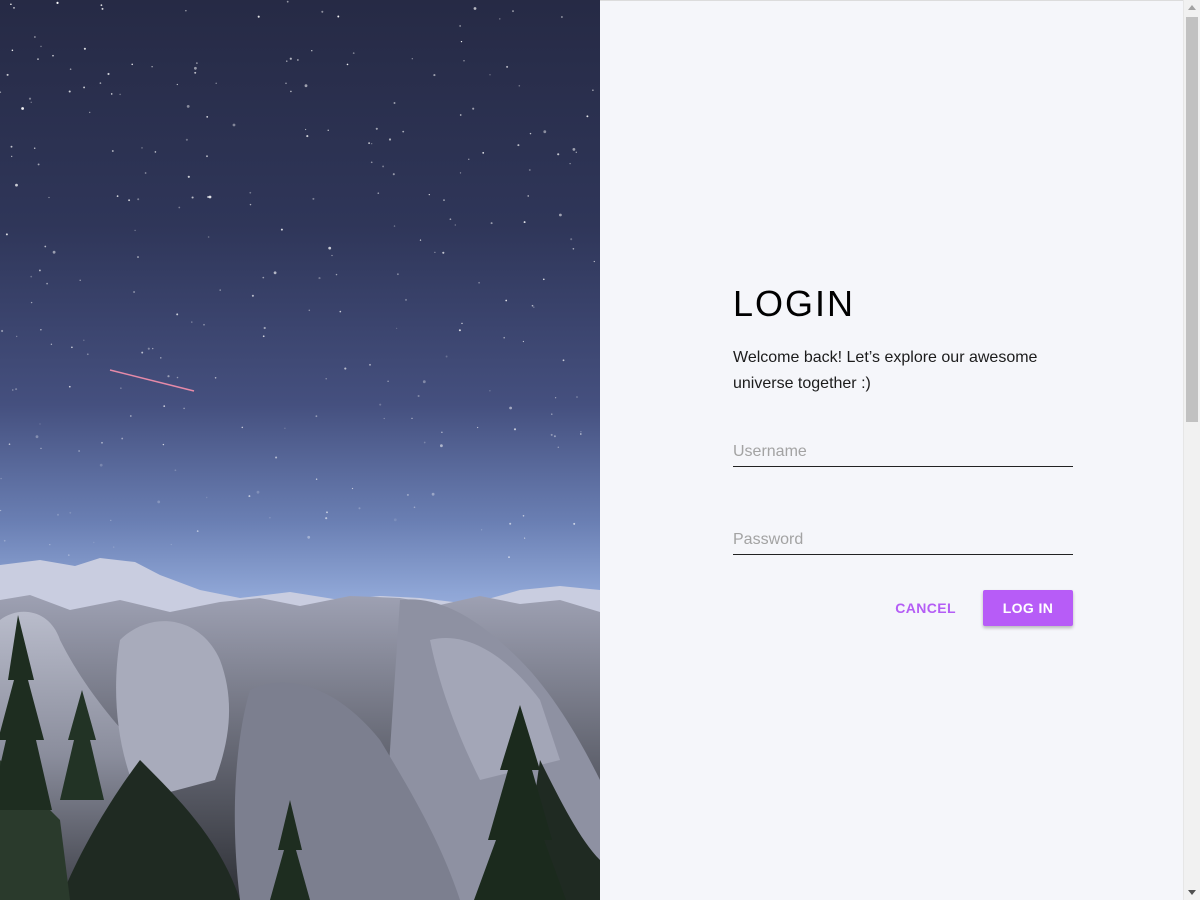 This screenshot has width=1200, height=900. I want to click on scrollbar-thumb, so click(1192, 219).